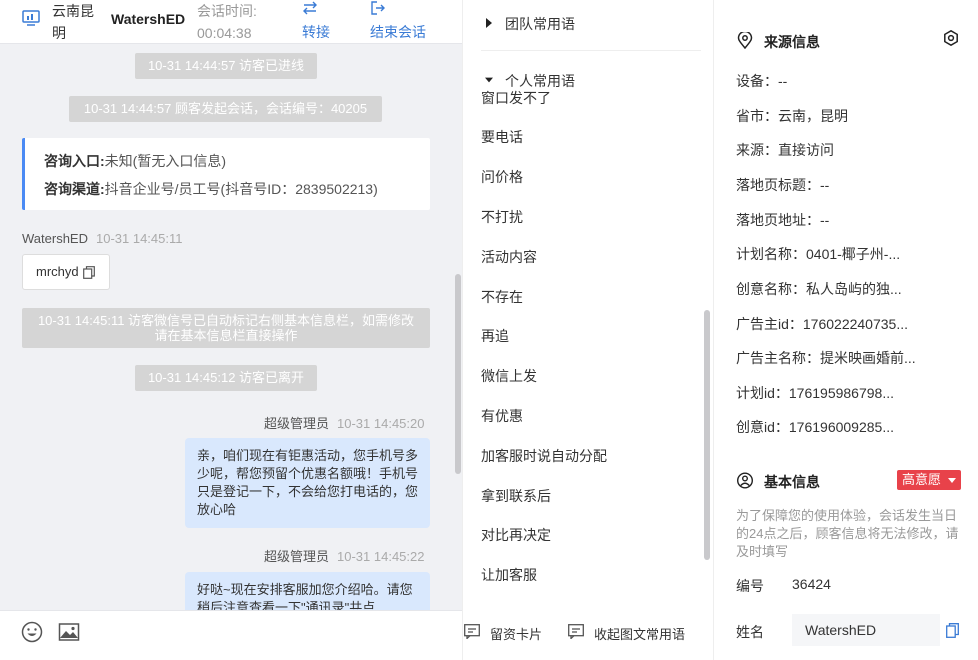  Describe the element at coordinates (226, 66) in the screenshot. I see `system-message: 10-31 14:44:57 访客已进线` at that location.